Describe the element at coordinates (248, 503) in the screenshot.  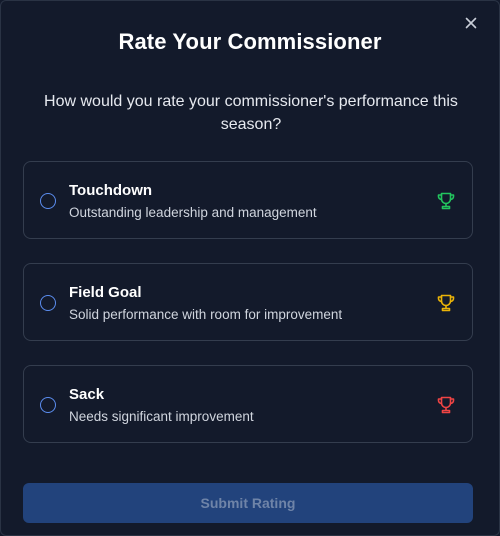
I see `submit-rating-button: Submit Rating` at that location.